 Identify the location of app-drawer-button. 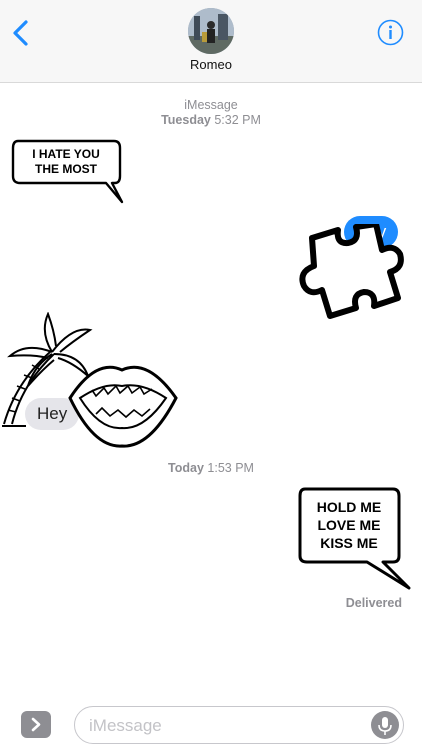
(36, 724).